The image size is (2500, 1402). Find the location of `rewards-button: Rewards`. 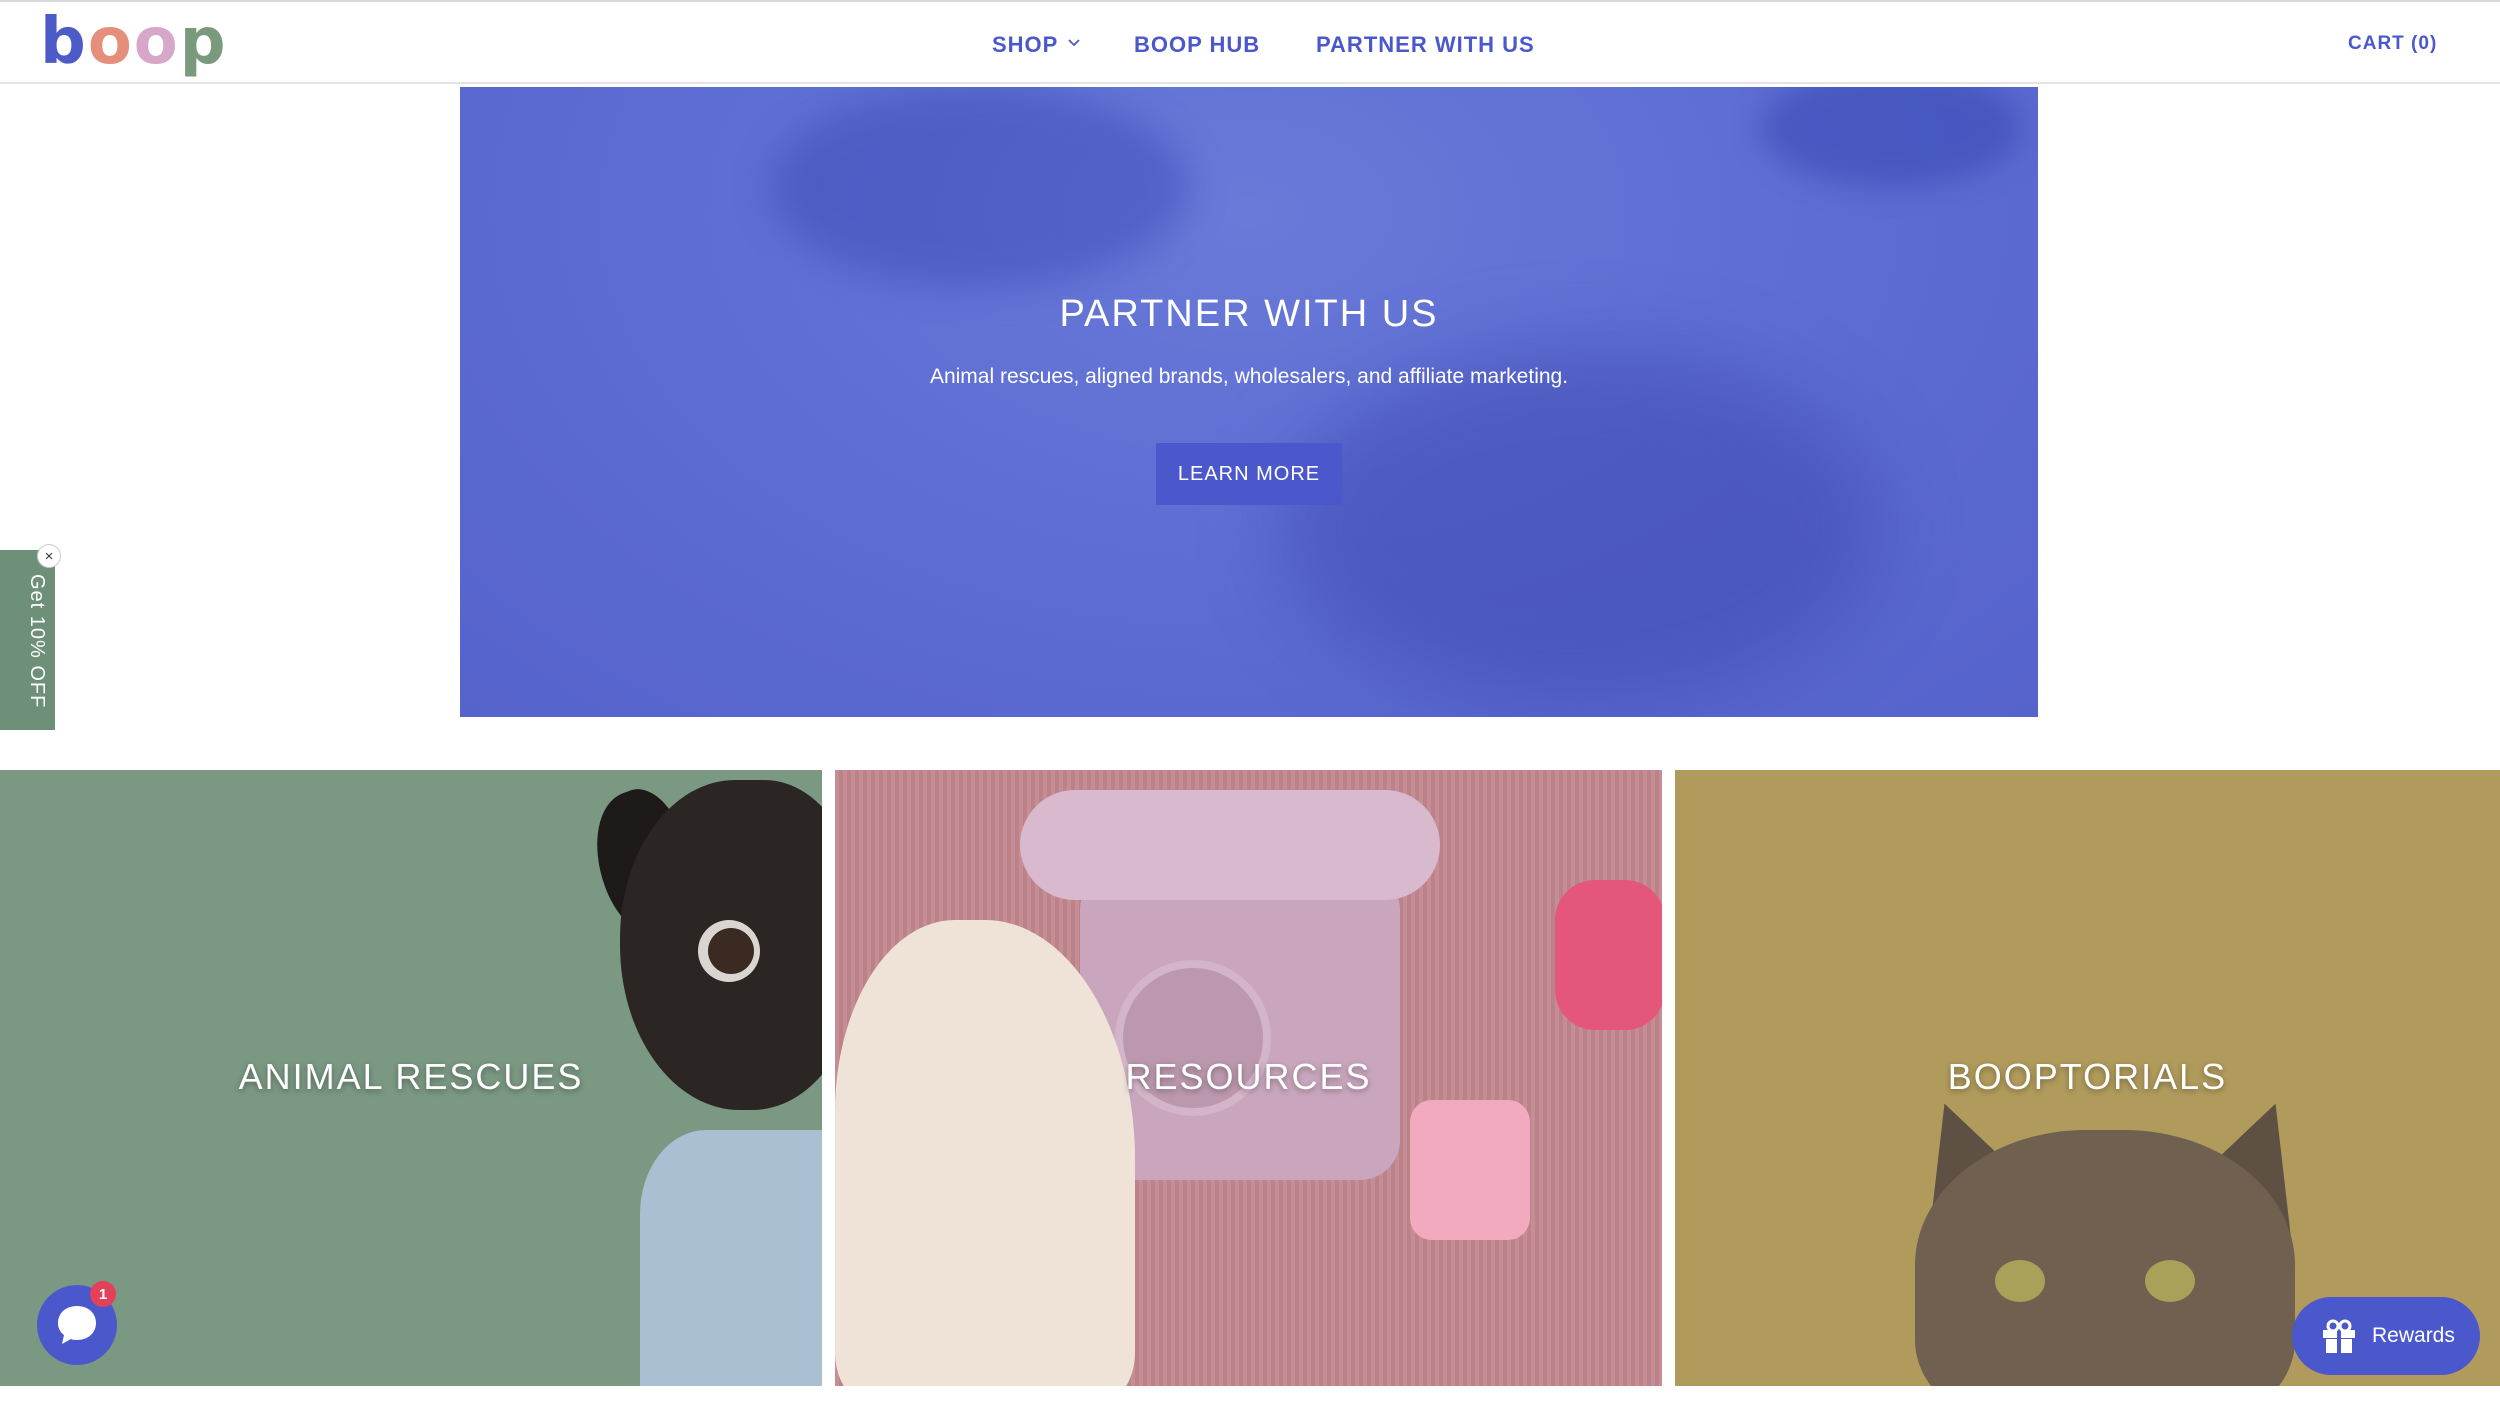

rewards-button: Rewards is located at coordinates (2386, 1336).